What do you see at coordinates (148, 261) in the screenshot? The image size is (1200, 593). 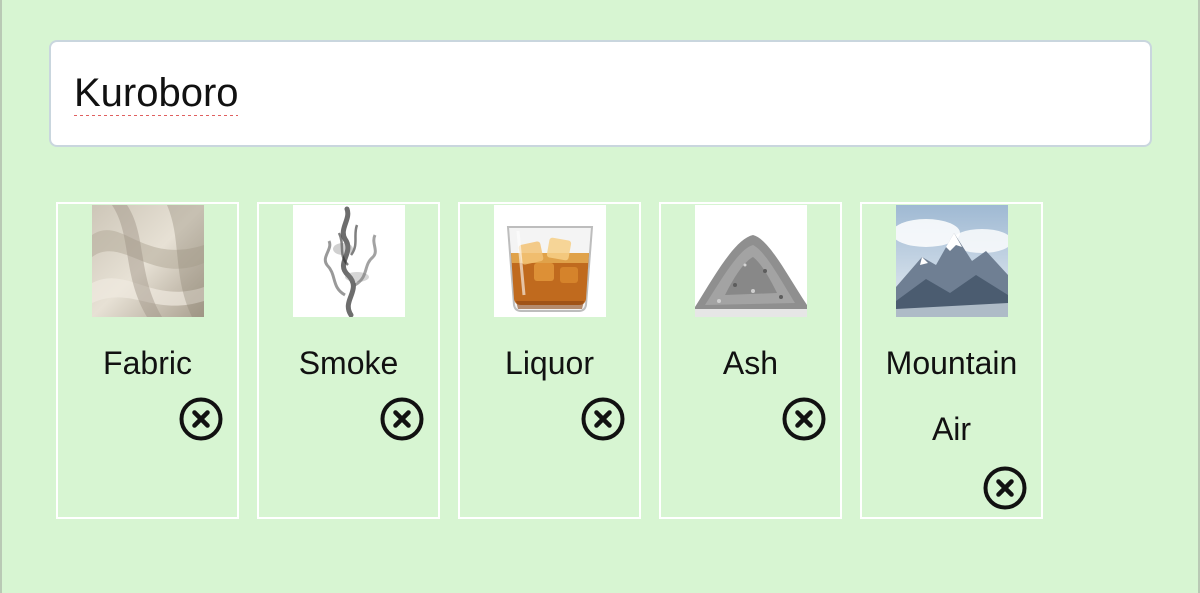 I see `fabric-image-icon` at bounding box center [148, 261].